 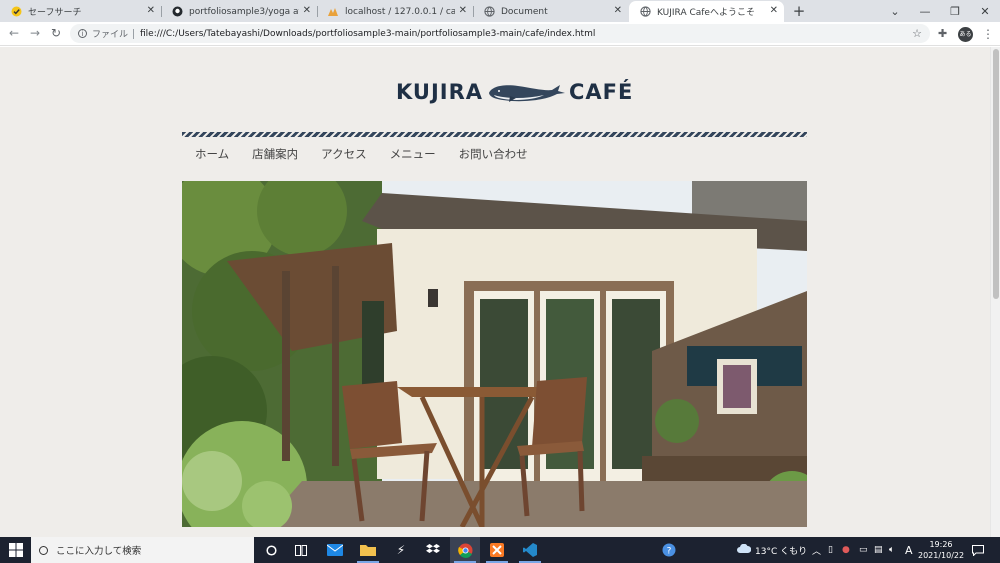 What do you see at coordinates (343, 154) in the screenshot?
I see `nav-item-access: アクセス` at bounding box center [343, 154].